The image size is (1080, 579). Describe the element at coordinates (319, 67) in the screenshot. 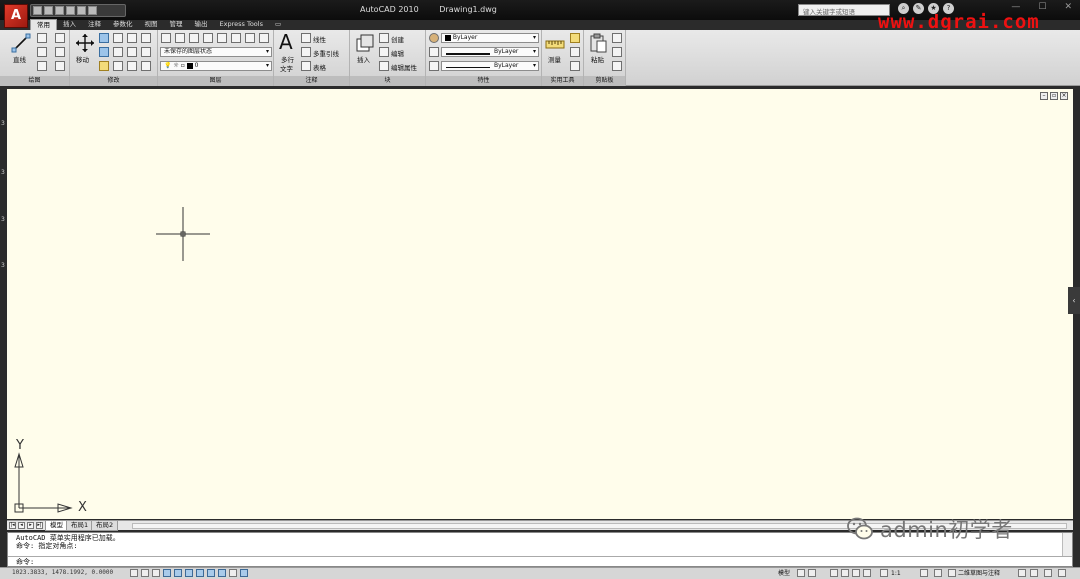

I see `table-label: 表格` at that location.